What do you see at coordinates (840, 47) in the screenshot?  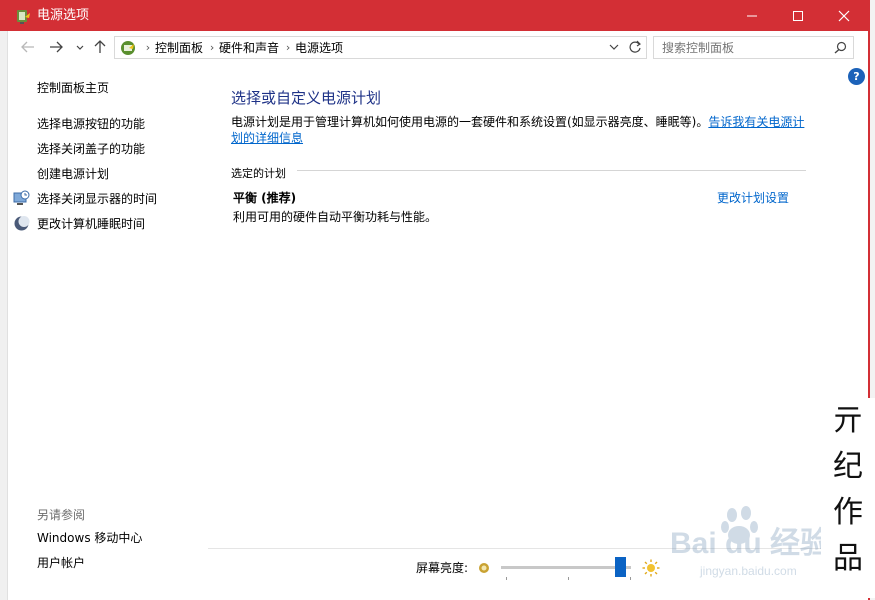 I see `search-icon` at bounding box center [840, 47].